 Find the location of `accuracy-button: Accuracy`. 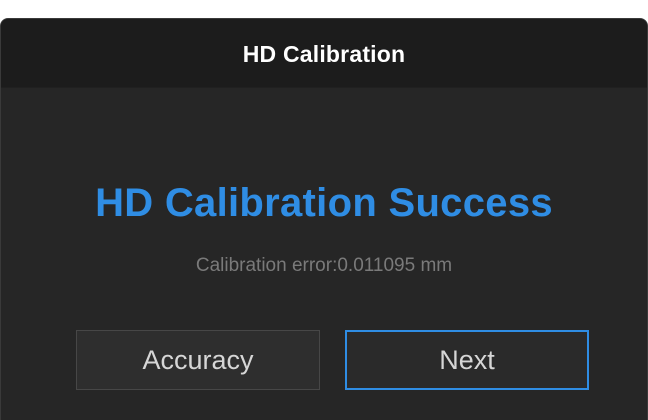

accuracy-button: Accuracy is located at coordinates (198, 360).